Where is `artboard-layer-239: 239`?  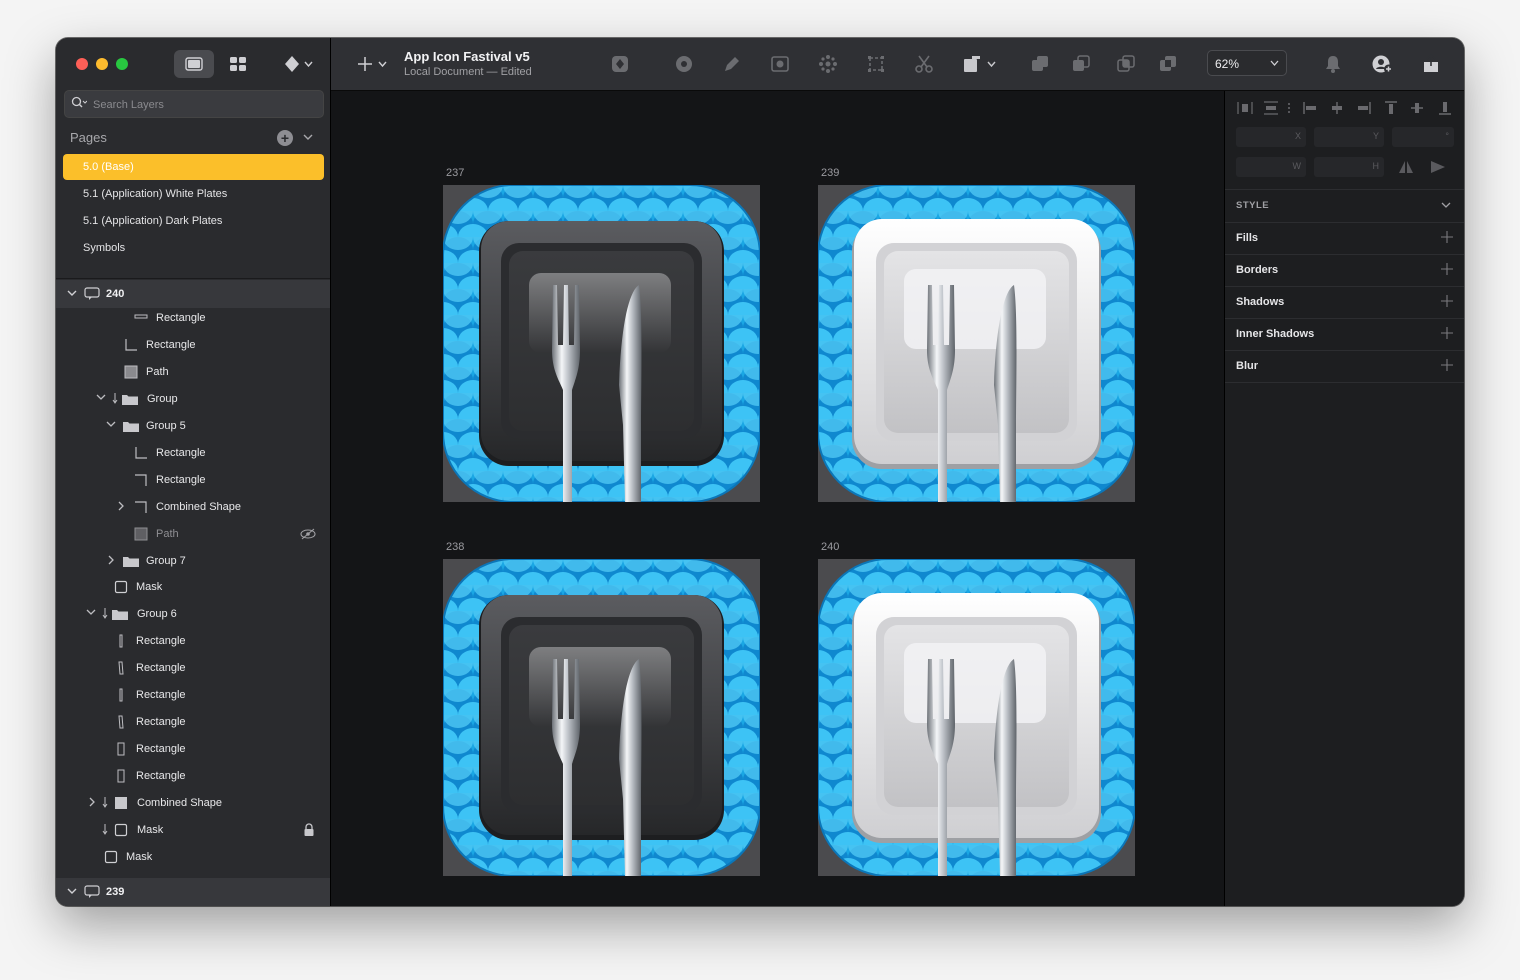 artboard-layer-239: 239 is located at coordinates (193, 892).